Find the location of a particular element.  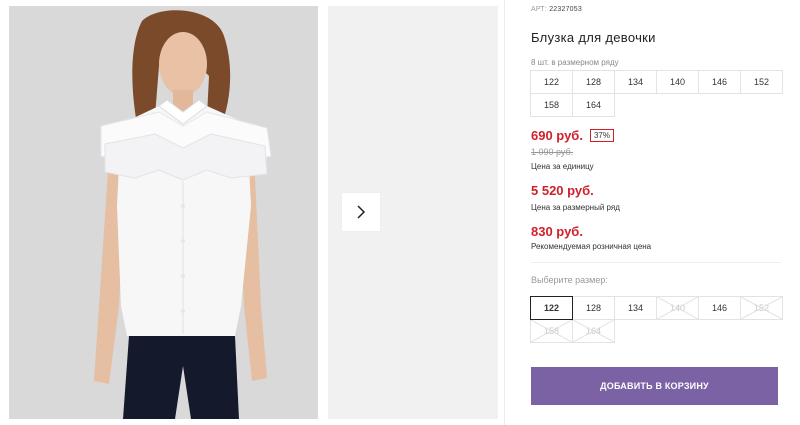

chevron-right-icon is located at coordinates (361, 212).